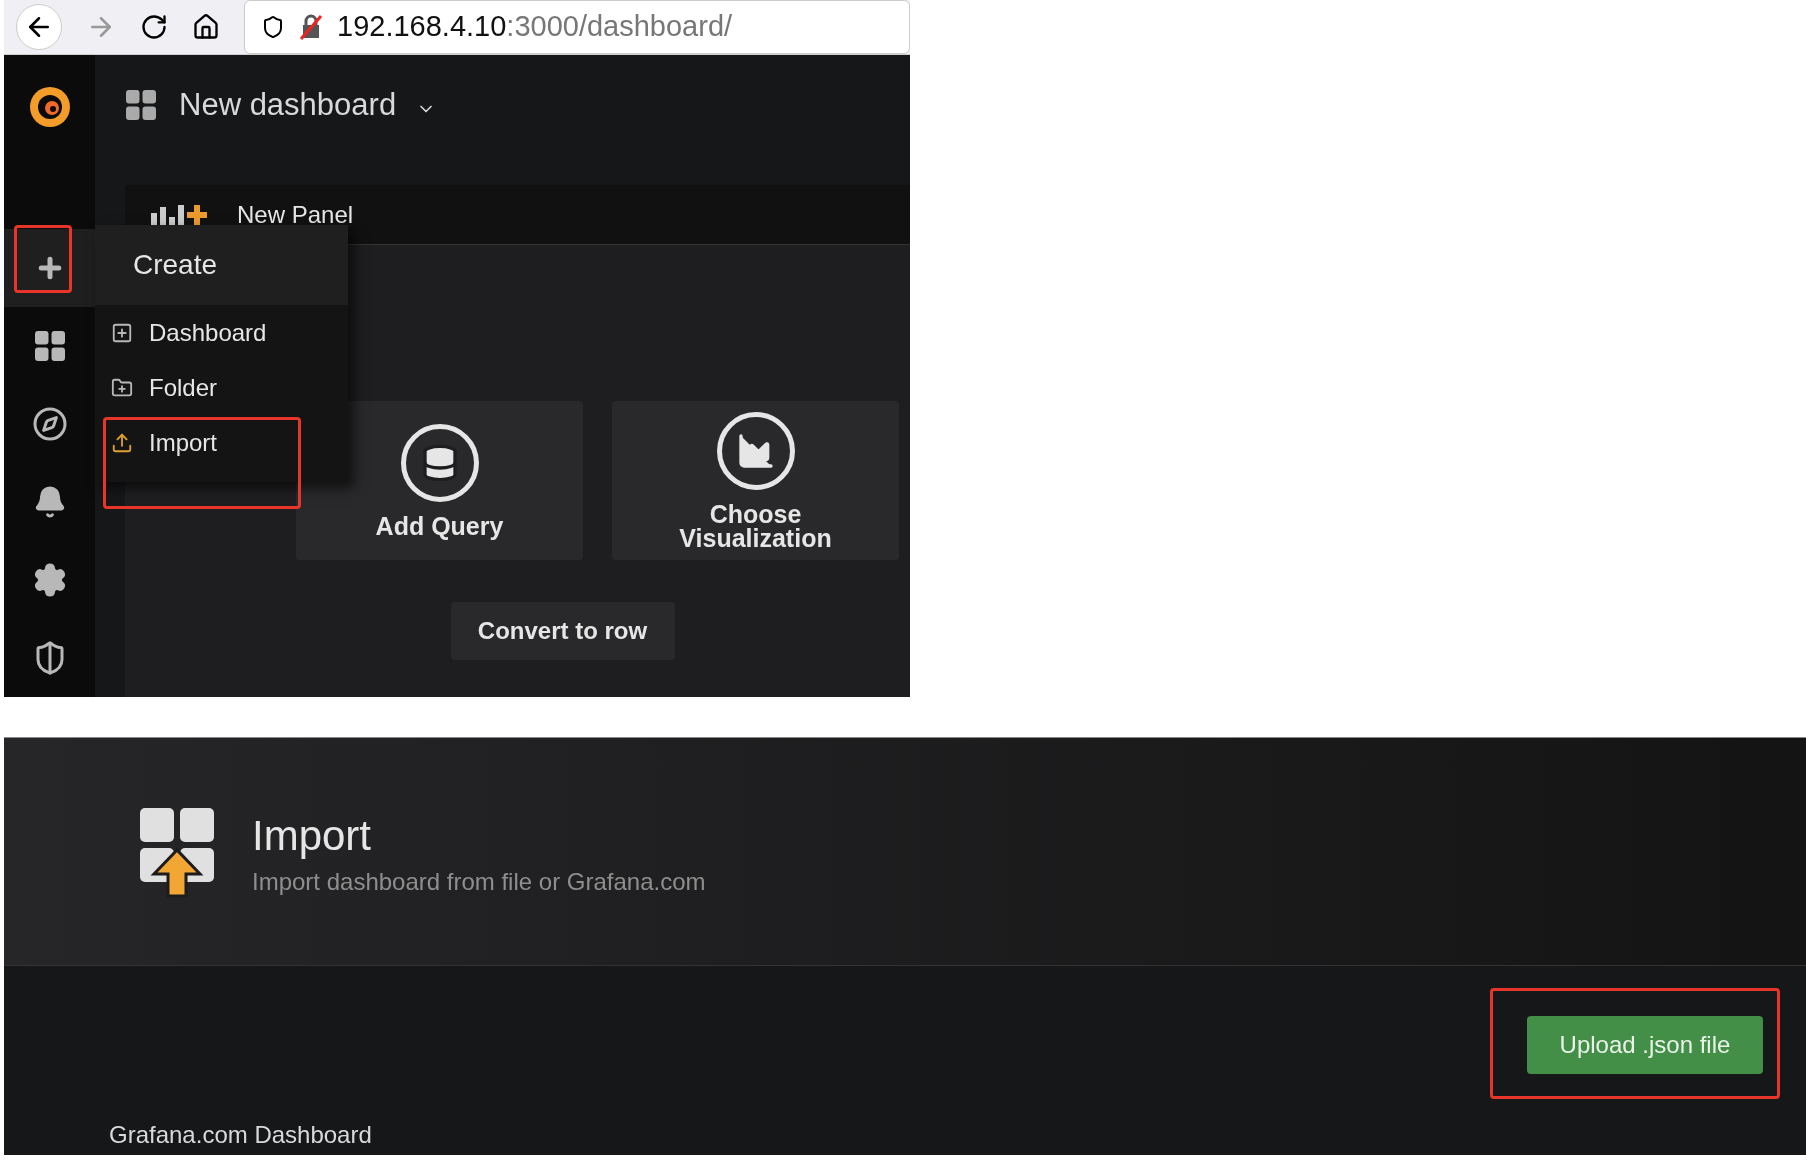 The image size is (1806, 1164). Describe the element at coordinates (122, 387) in the screenshot. I see `folder-plus-icon` at that location.